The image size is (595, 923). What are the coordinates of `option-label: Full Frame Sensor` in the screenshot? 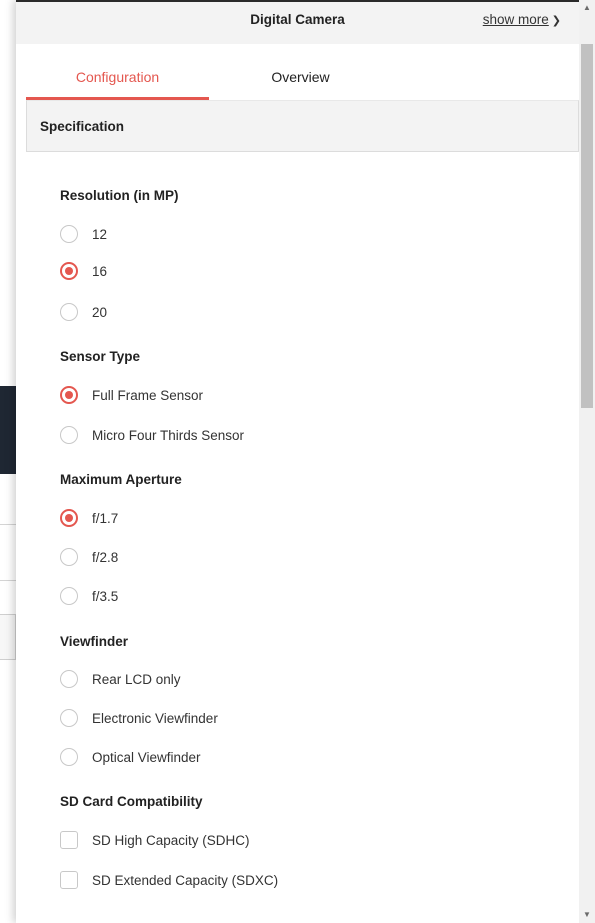 It's located at (148, 395).